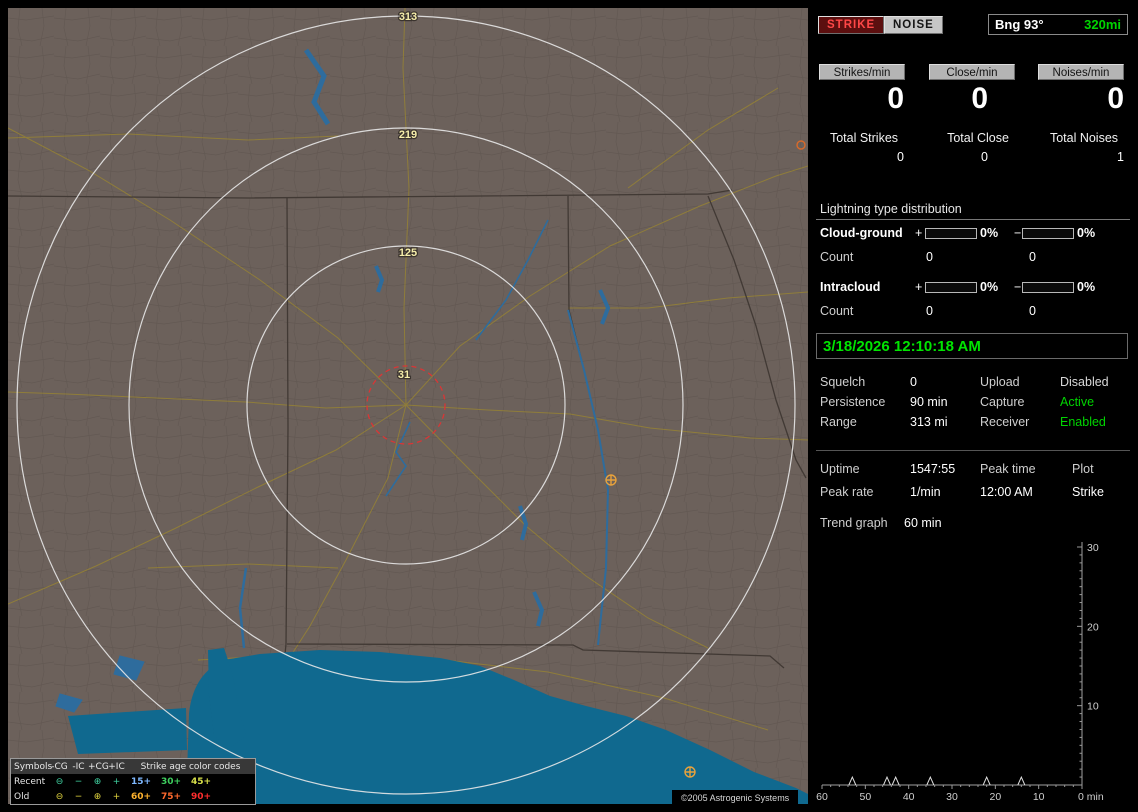 The height and width of the screenshot is (812, 1138). I want to click on mississippi-sound, so click(127, 731).